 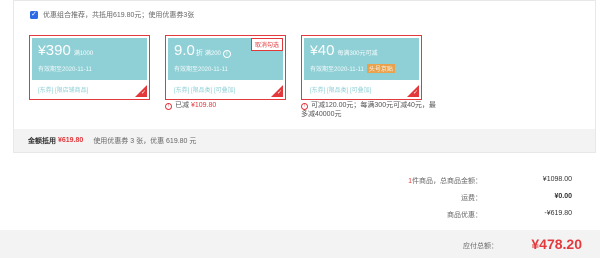 What do you see at coordinates (226, 54) in the screenshot?
I see `info-icon: i` at bounding box center [226, 54].